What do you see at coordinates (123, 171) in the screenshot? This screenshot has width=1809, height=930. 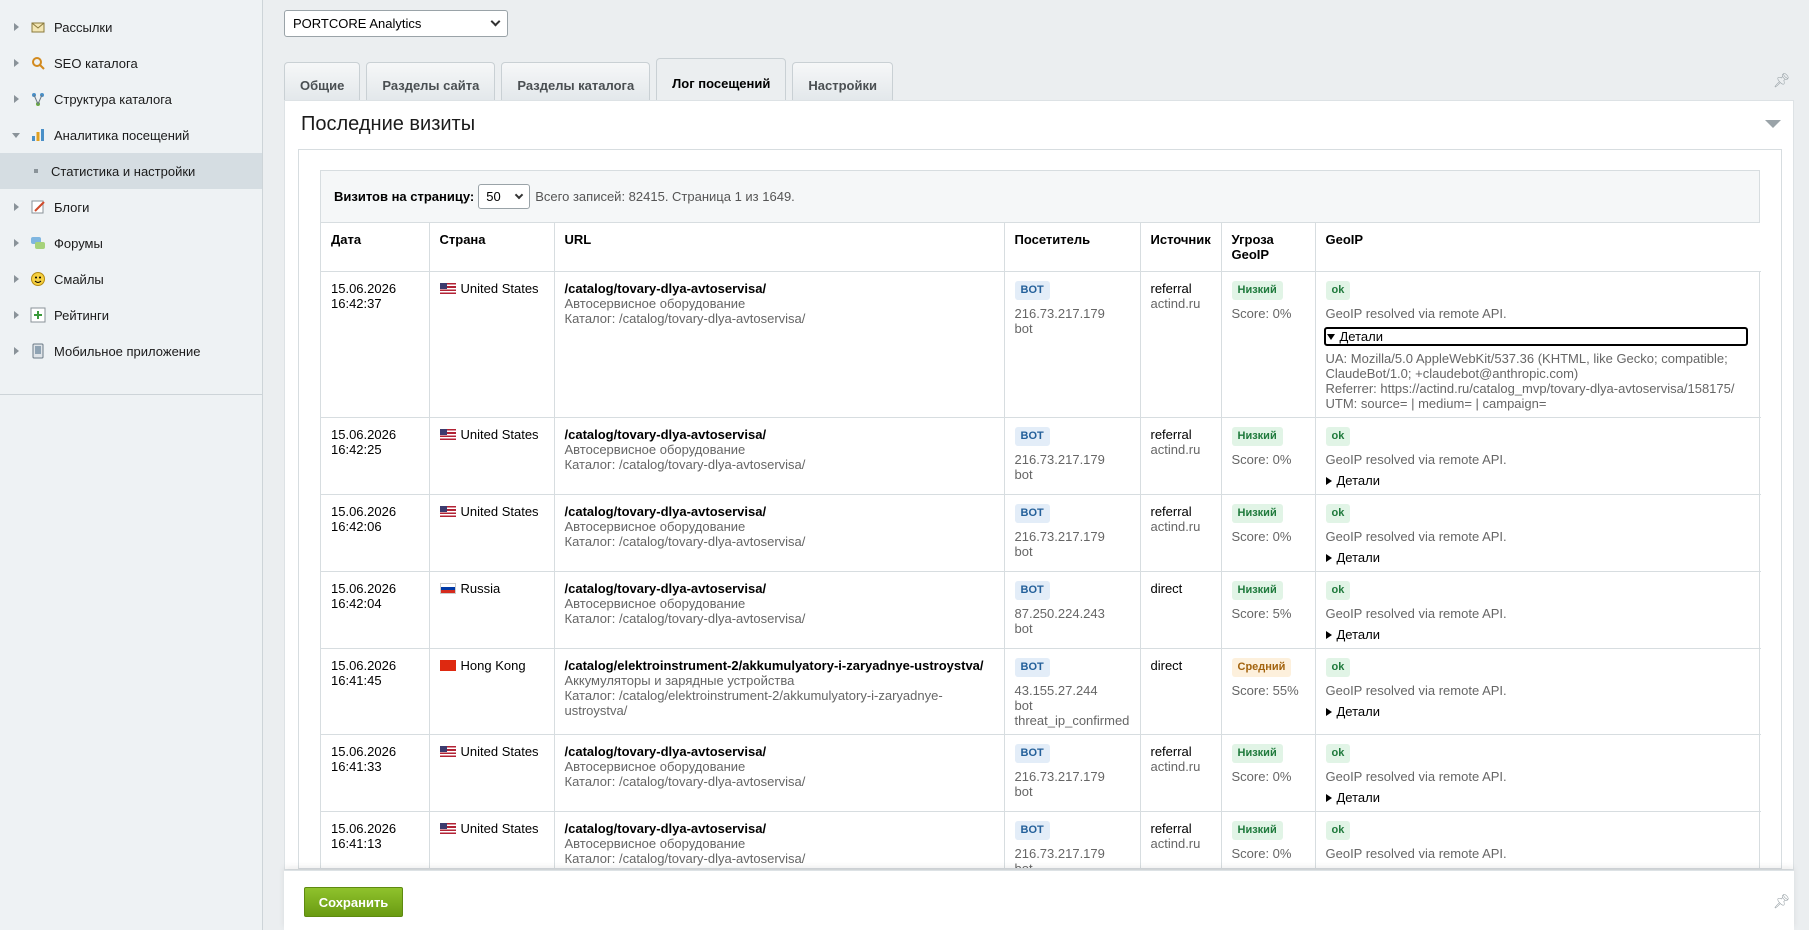 I see `sidebar-item-label: Статистика и настройки` at bounding box center [123, 171].